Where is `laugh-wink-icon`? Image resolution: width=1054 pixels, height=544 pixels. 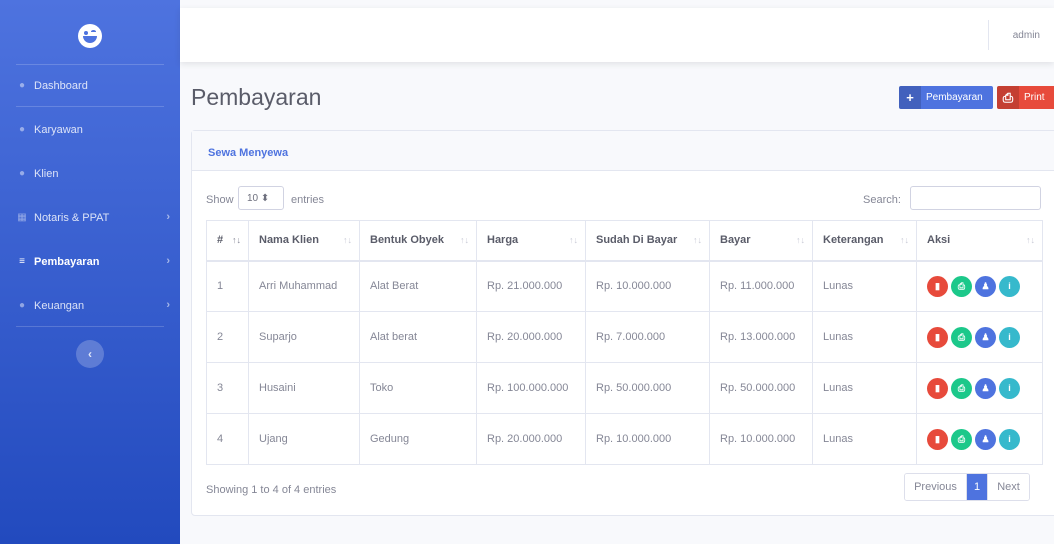
laugh-wink-icon is located at coordinates (90, 36).